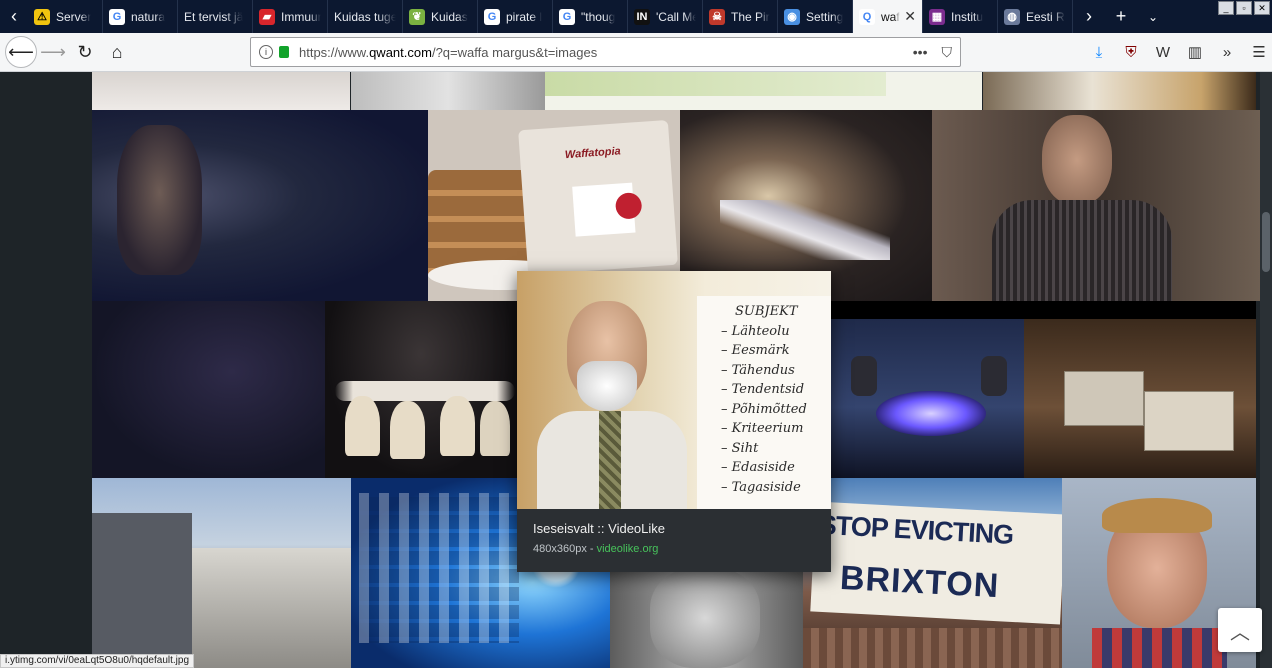  Describe the element at coordinates (920, 52) in the screenshot. I see `page-actions-menu-icon: •••` at that location.